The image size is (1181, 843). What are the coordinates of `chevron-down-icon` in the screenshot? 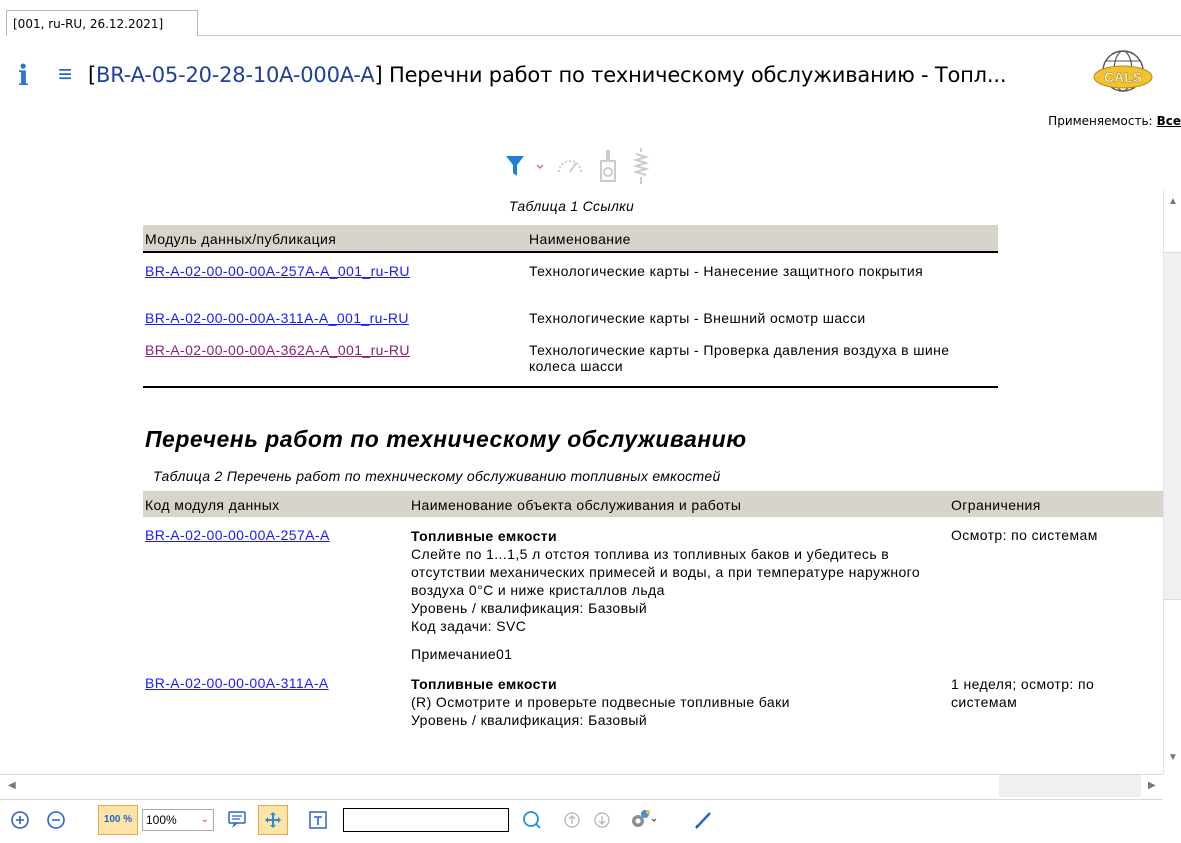 It's located at (540, 166).